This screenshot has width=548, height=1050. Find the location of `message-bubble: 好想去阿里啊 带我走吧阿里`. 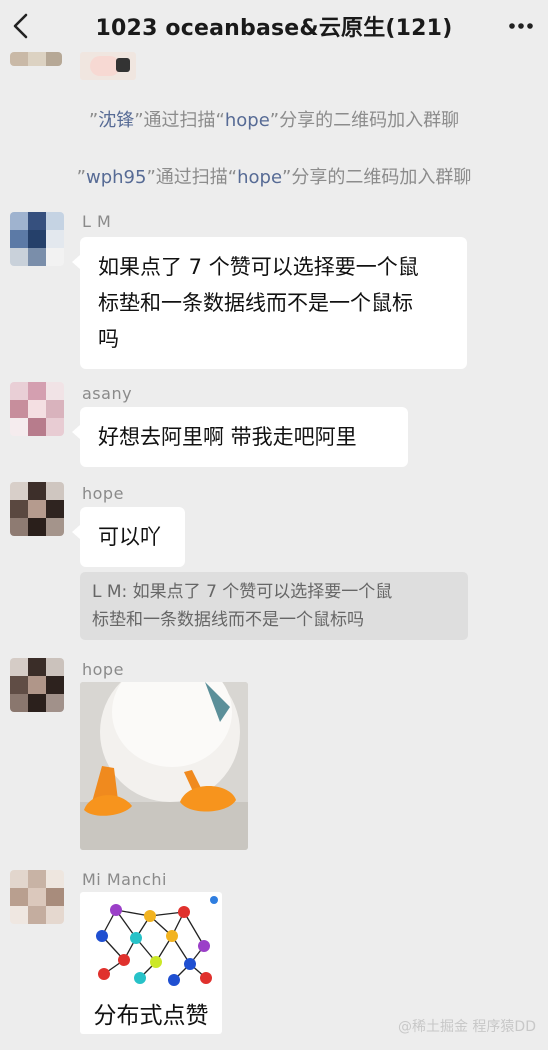

message-bubble: 好想去阿里啊 带我走吧阿里 is located at coordinates (240, 437).